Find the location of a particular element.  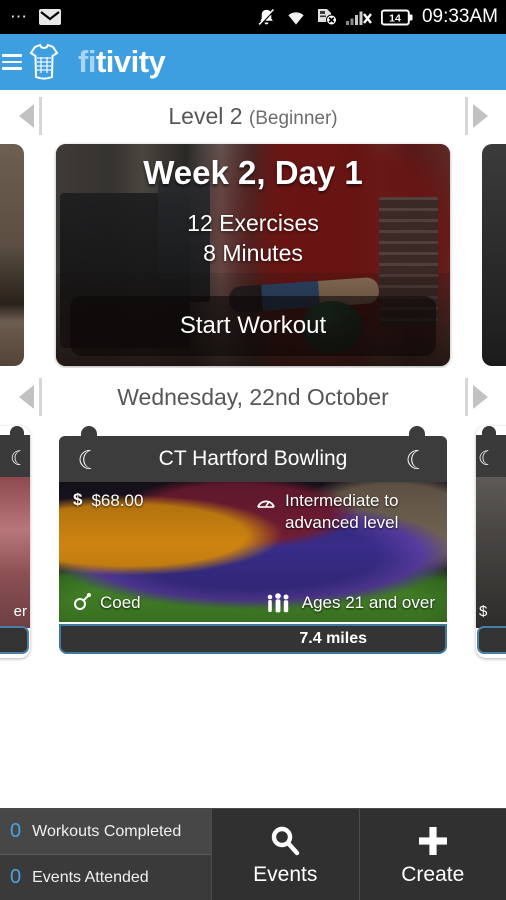

hamburger-menu-icon is located at coordinates (12, 62).